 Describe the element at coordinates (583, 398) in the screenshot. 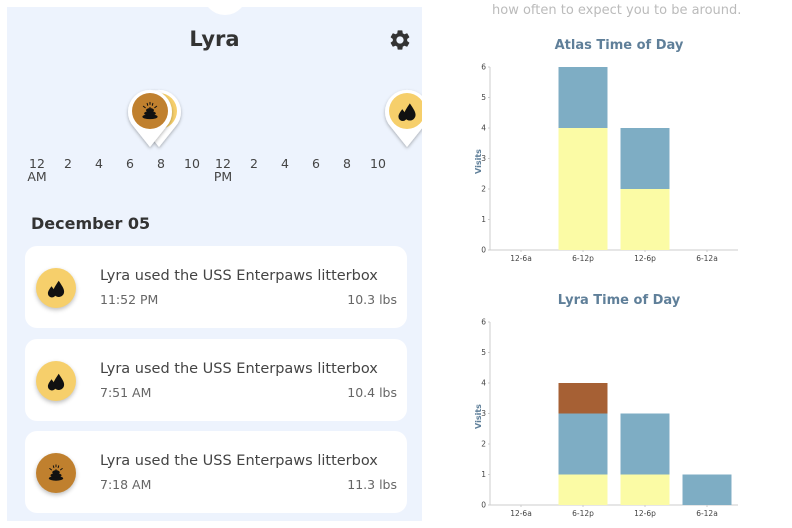

I see `bar-segment-brown` at that location.